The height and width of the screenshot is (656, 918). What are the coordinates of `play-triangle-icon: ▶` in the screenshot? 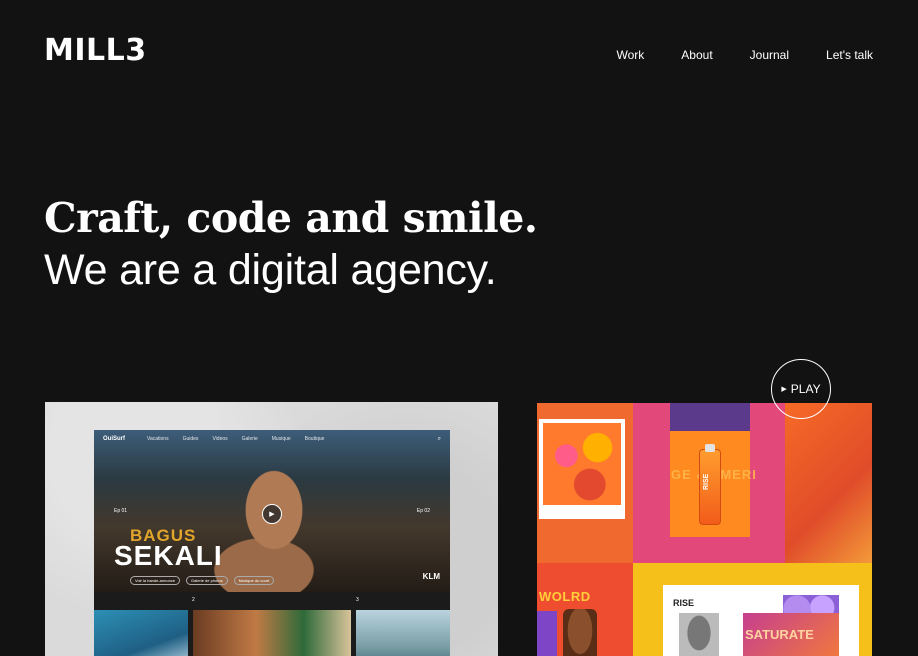 It's located at (784, 389).